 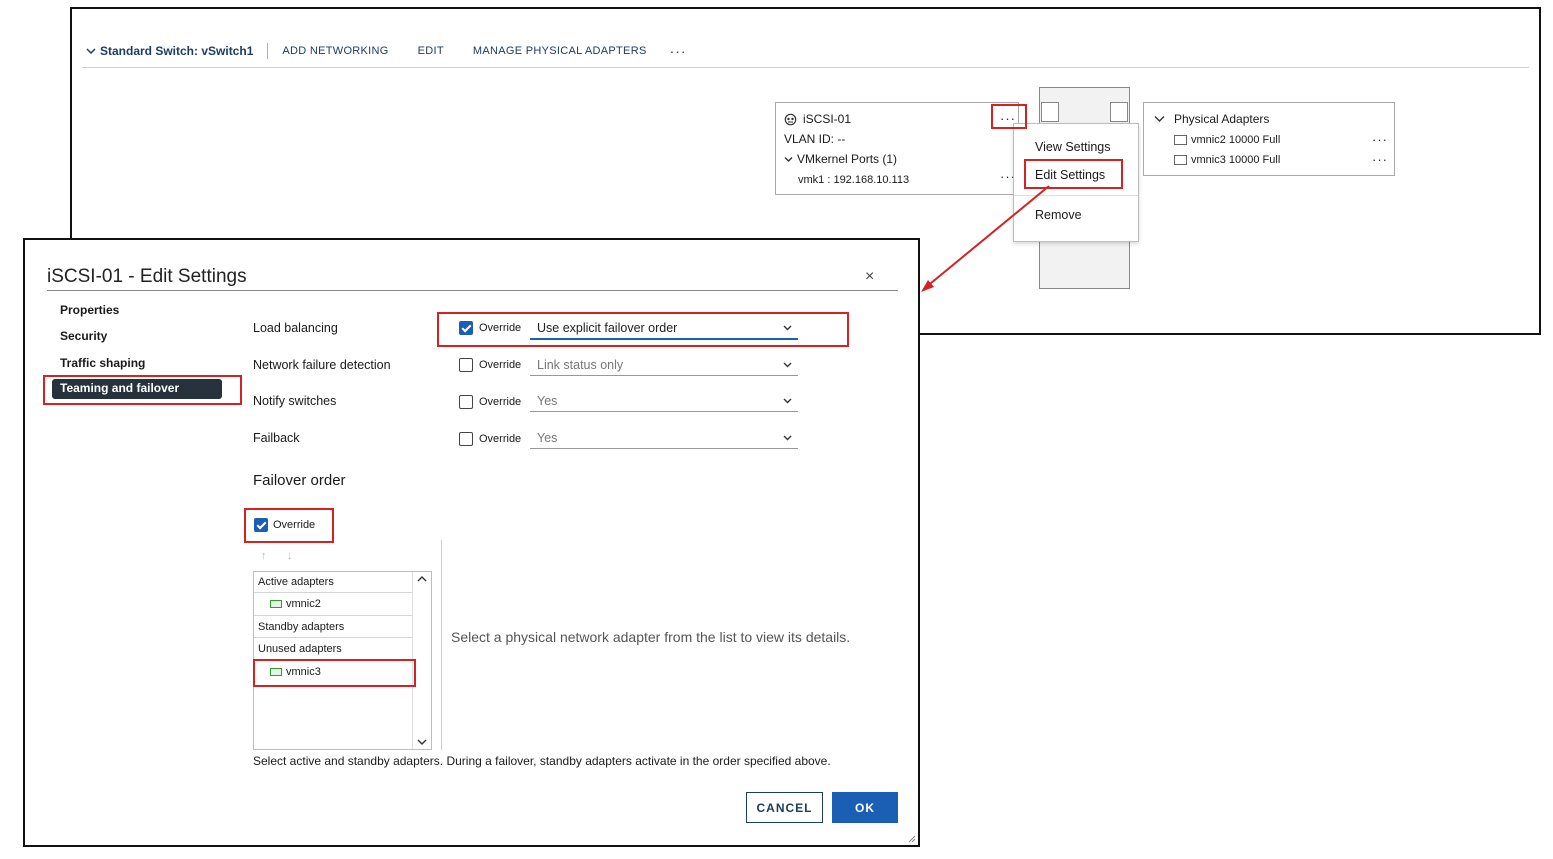 What do you see at coordinates (560, 51) in the screenshot?
I see `manage-physical-adapters-link: MANAGE PHYSICAL ADAPTERS` at bounding box center [560, 51].